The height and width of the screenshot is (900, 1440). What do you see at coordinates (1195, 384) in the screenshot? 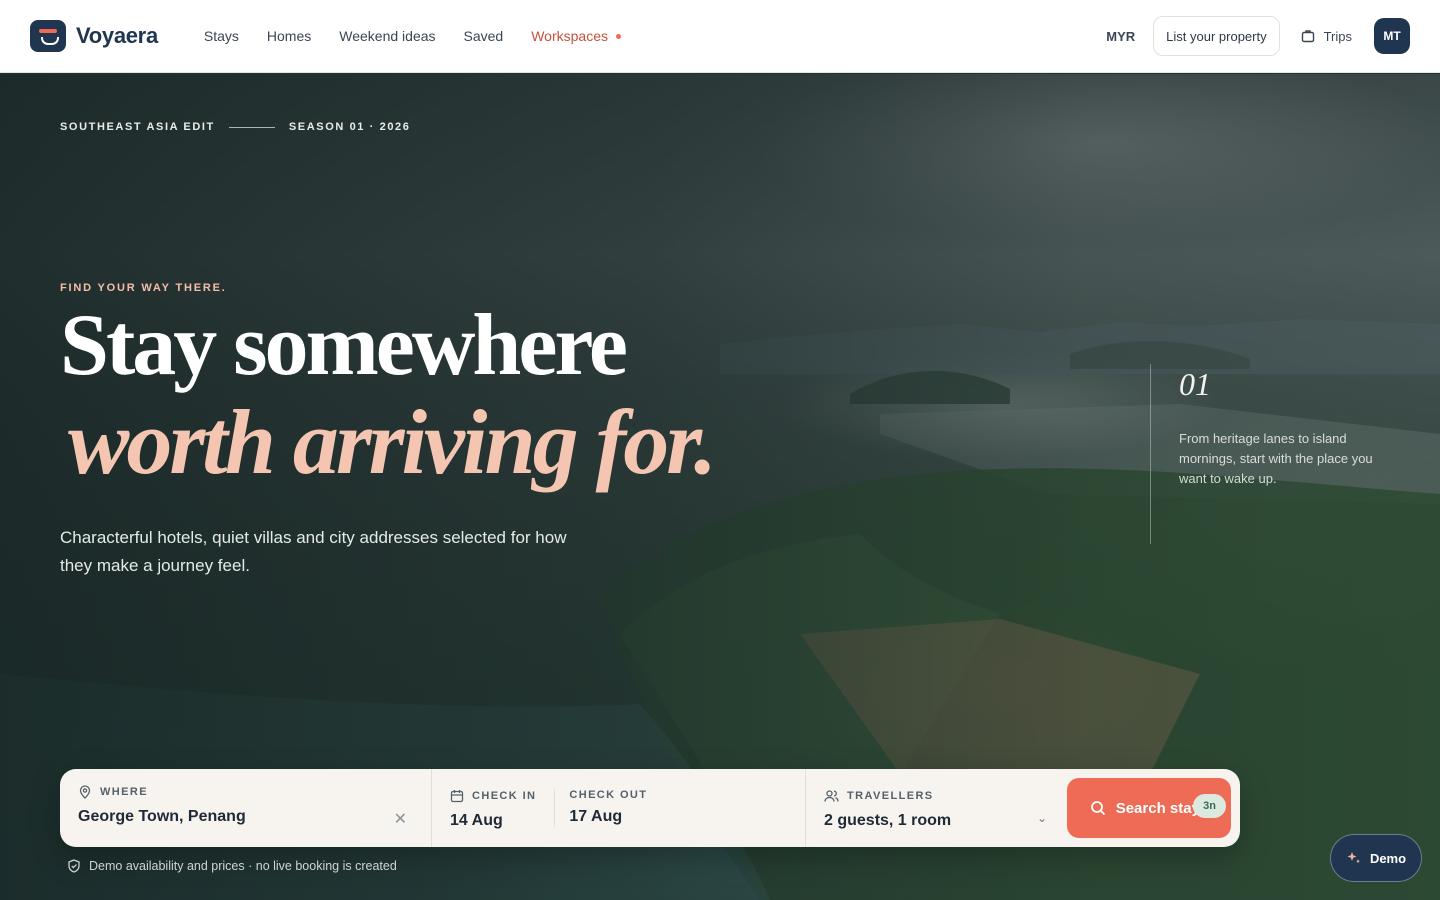
I see `side-note-number: 01` at bounding box center [1195, 384].